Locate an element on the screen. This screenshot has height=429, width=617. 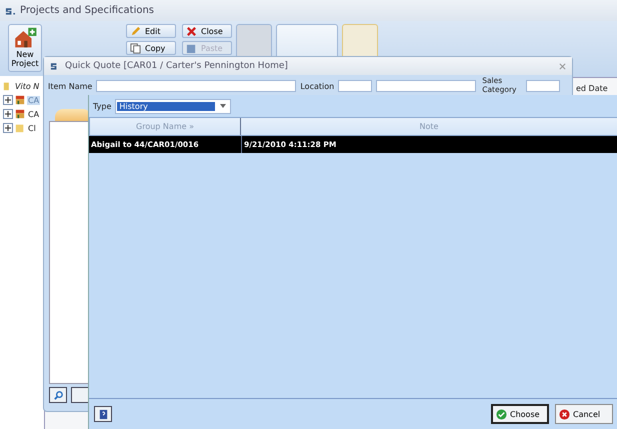
folder-icon is located at coordinates (20, 128).